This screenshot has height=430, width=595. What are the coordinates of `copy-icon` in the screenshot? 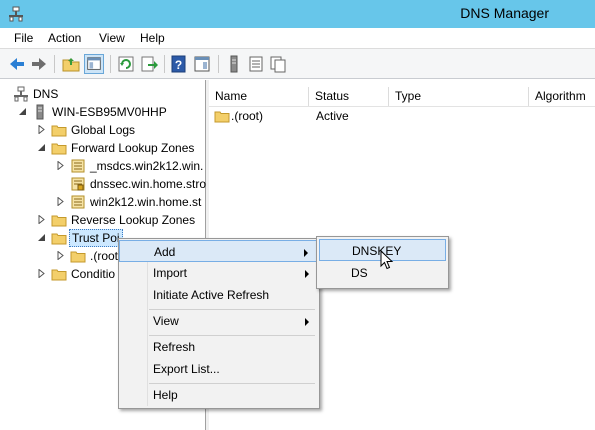 It's located at (278, 64).